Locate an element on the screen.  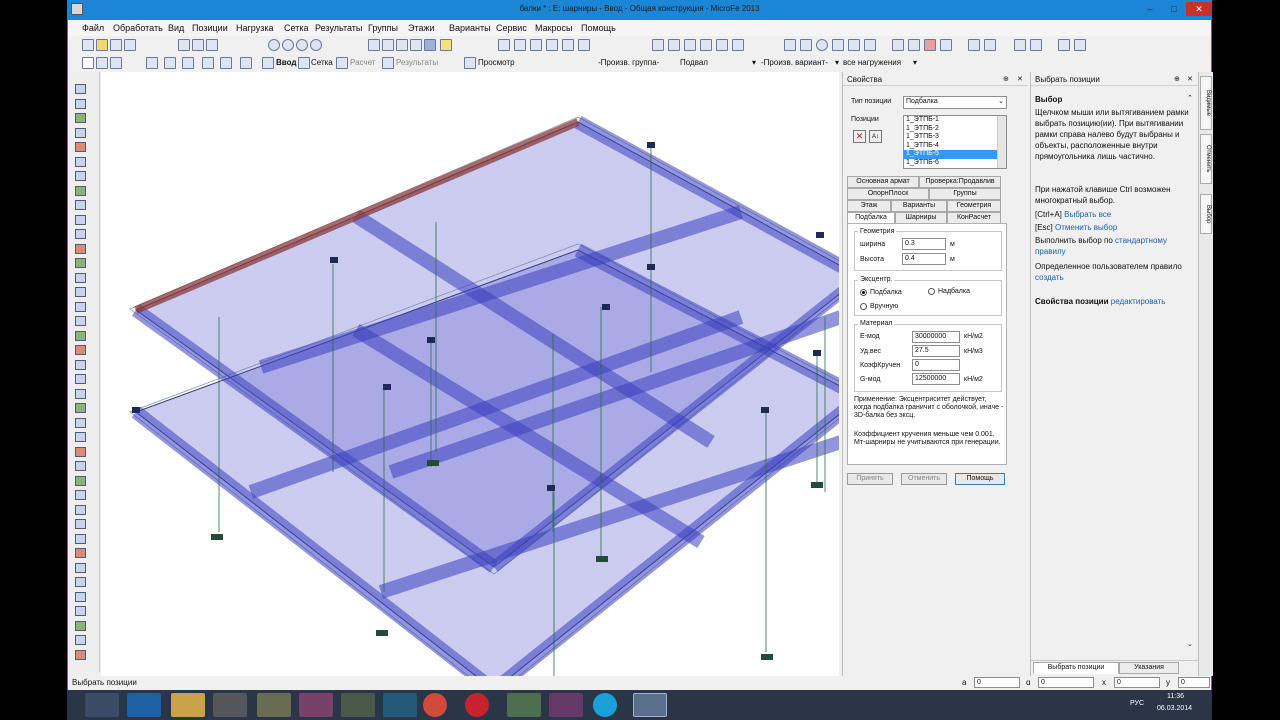
line-icon is located at coordinates (790, 45).